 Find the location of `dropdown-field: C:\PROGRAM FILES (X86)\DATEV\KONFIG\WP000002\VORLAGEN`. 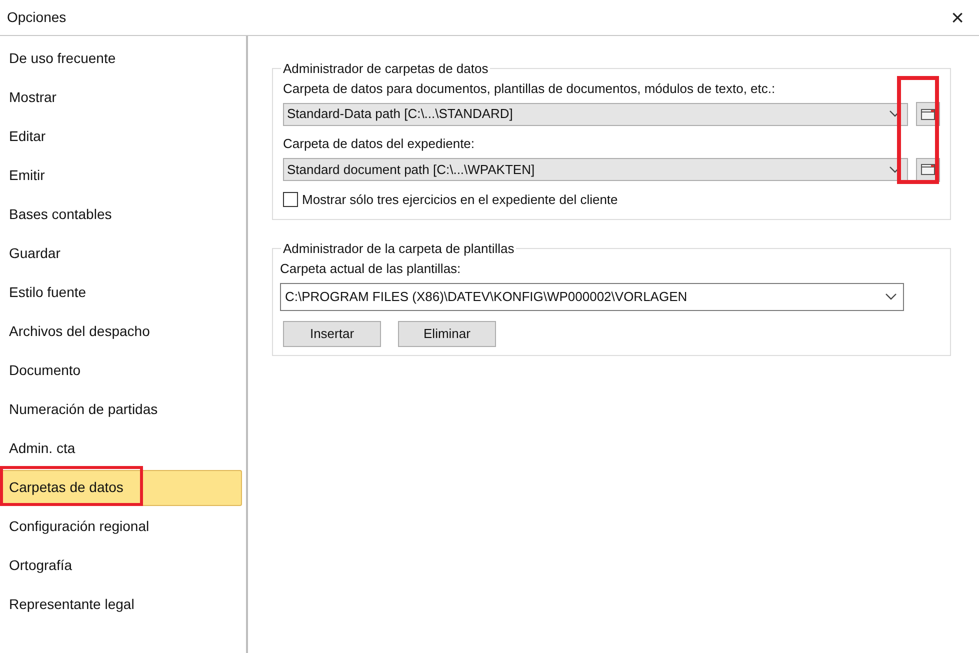

dropdown-field: C:\PROGRAM FILES (X86)\DATEV\KONFIG\WP000002\VORLAGEN is located at coordinates (592, 297).